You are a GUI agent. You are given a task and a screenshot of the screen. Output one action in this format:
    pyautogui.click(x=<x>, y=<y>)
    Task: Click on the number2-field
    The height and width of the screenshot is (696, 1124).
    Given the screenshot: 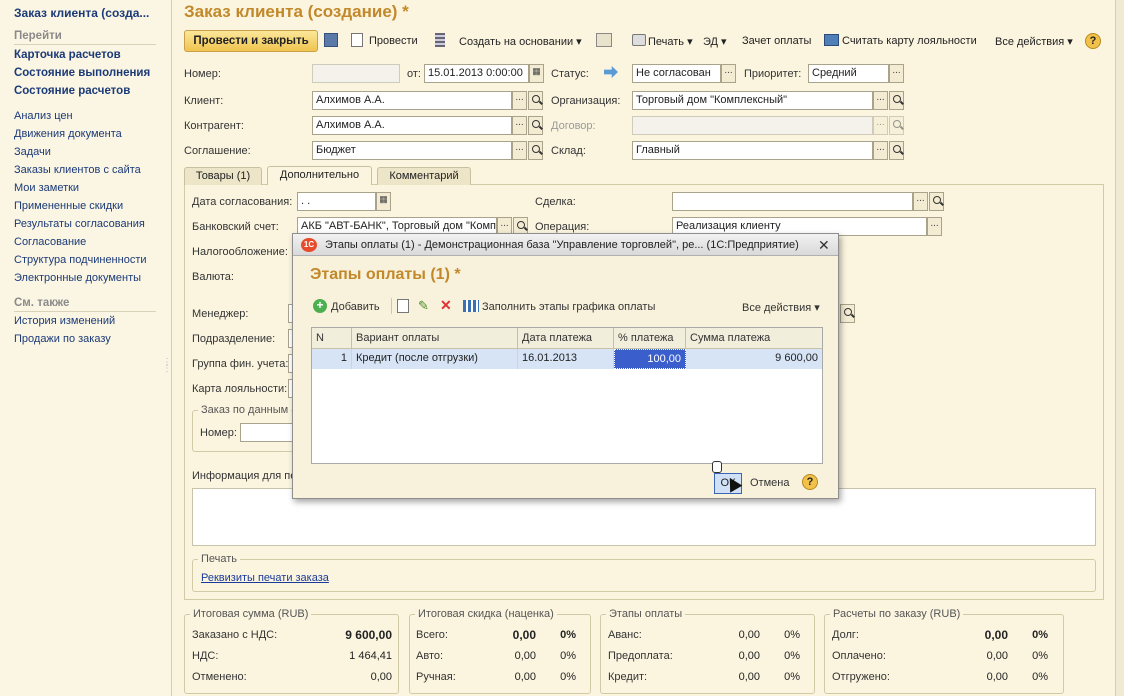 What is the action you would take?
    pyautogui.click(x=267, y=432)
    